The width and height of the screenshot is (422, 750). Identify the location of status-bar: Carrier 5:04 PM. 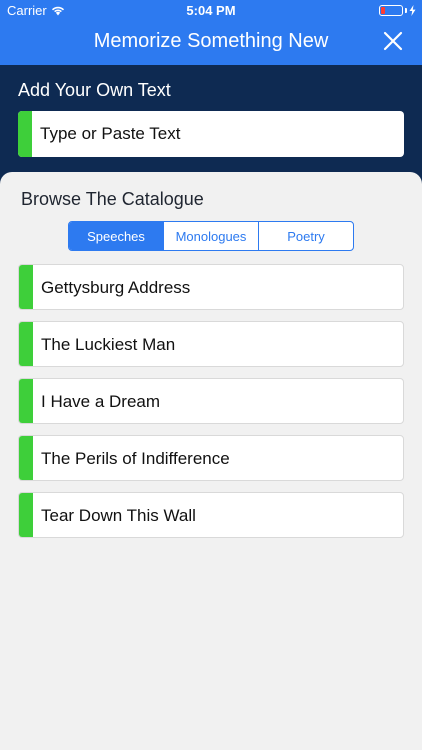
(211, 11).